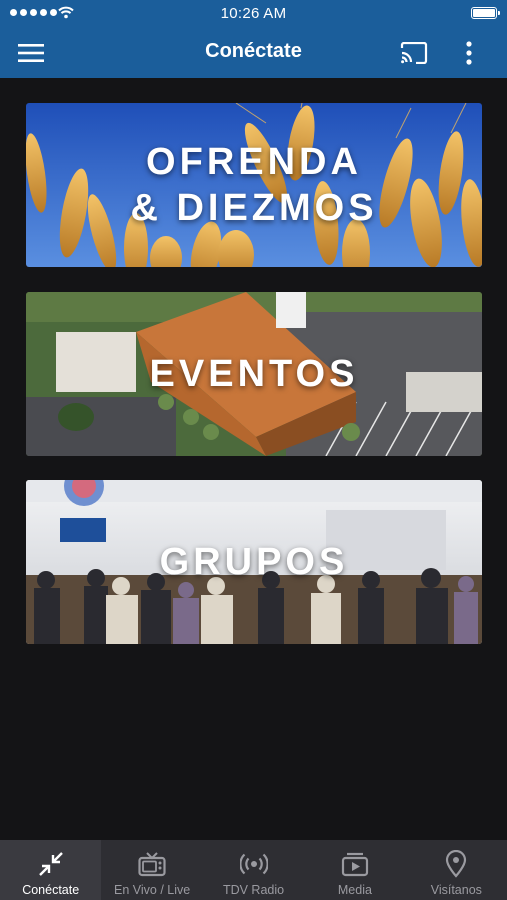  Describe the element at coordinates (152, 864) in the screenshot. I see `tv-icon` at that location.